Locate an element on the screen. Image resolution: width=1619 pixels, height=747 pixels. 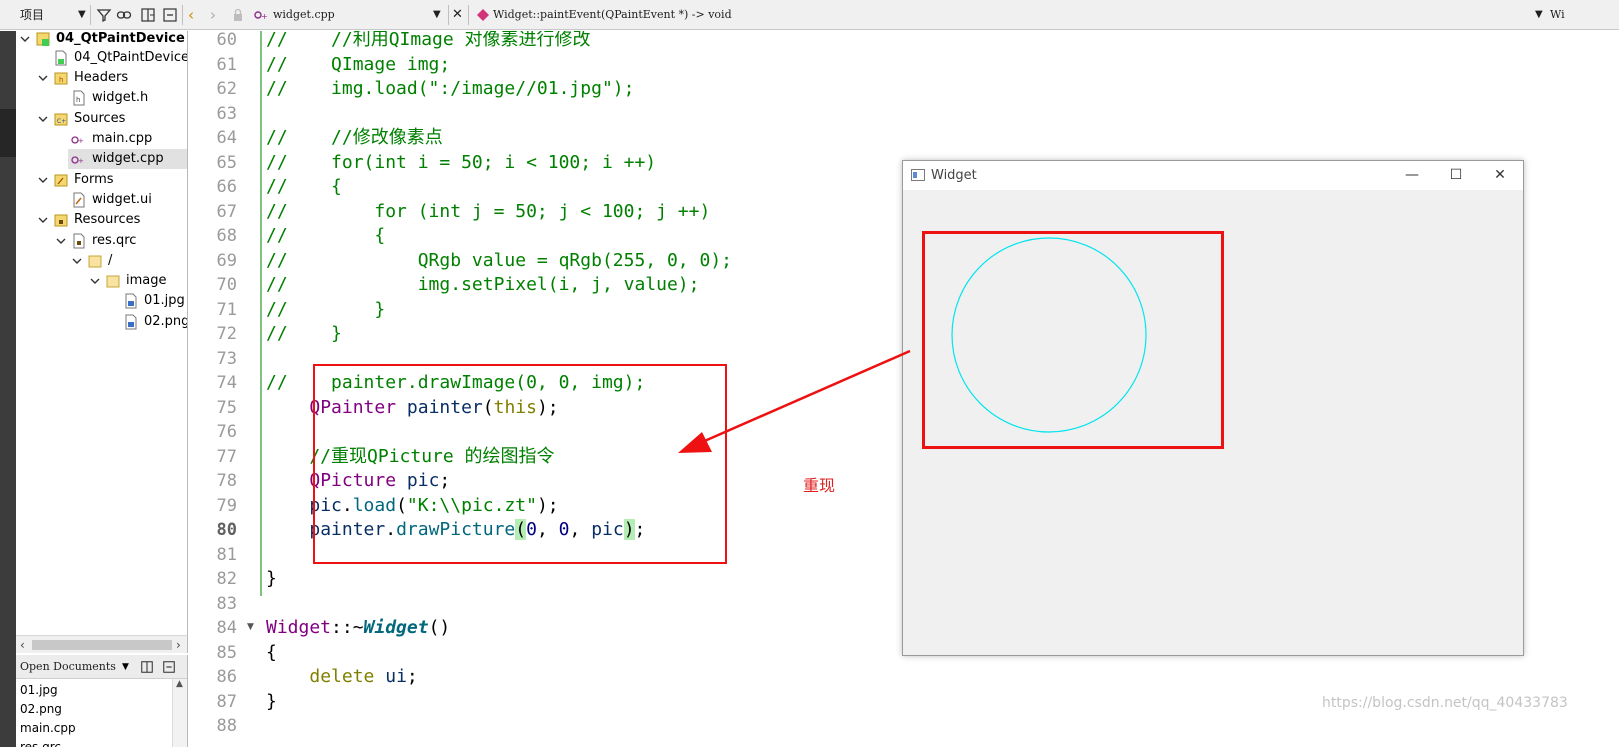
scroll-right-icon: › is located at coordinates (178, 645).